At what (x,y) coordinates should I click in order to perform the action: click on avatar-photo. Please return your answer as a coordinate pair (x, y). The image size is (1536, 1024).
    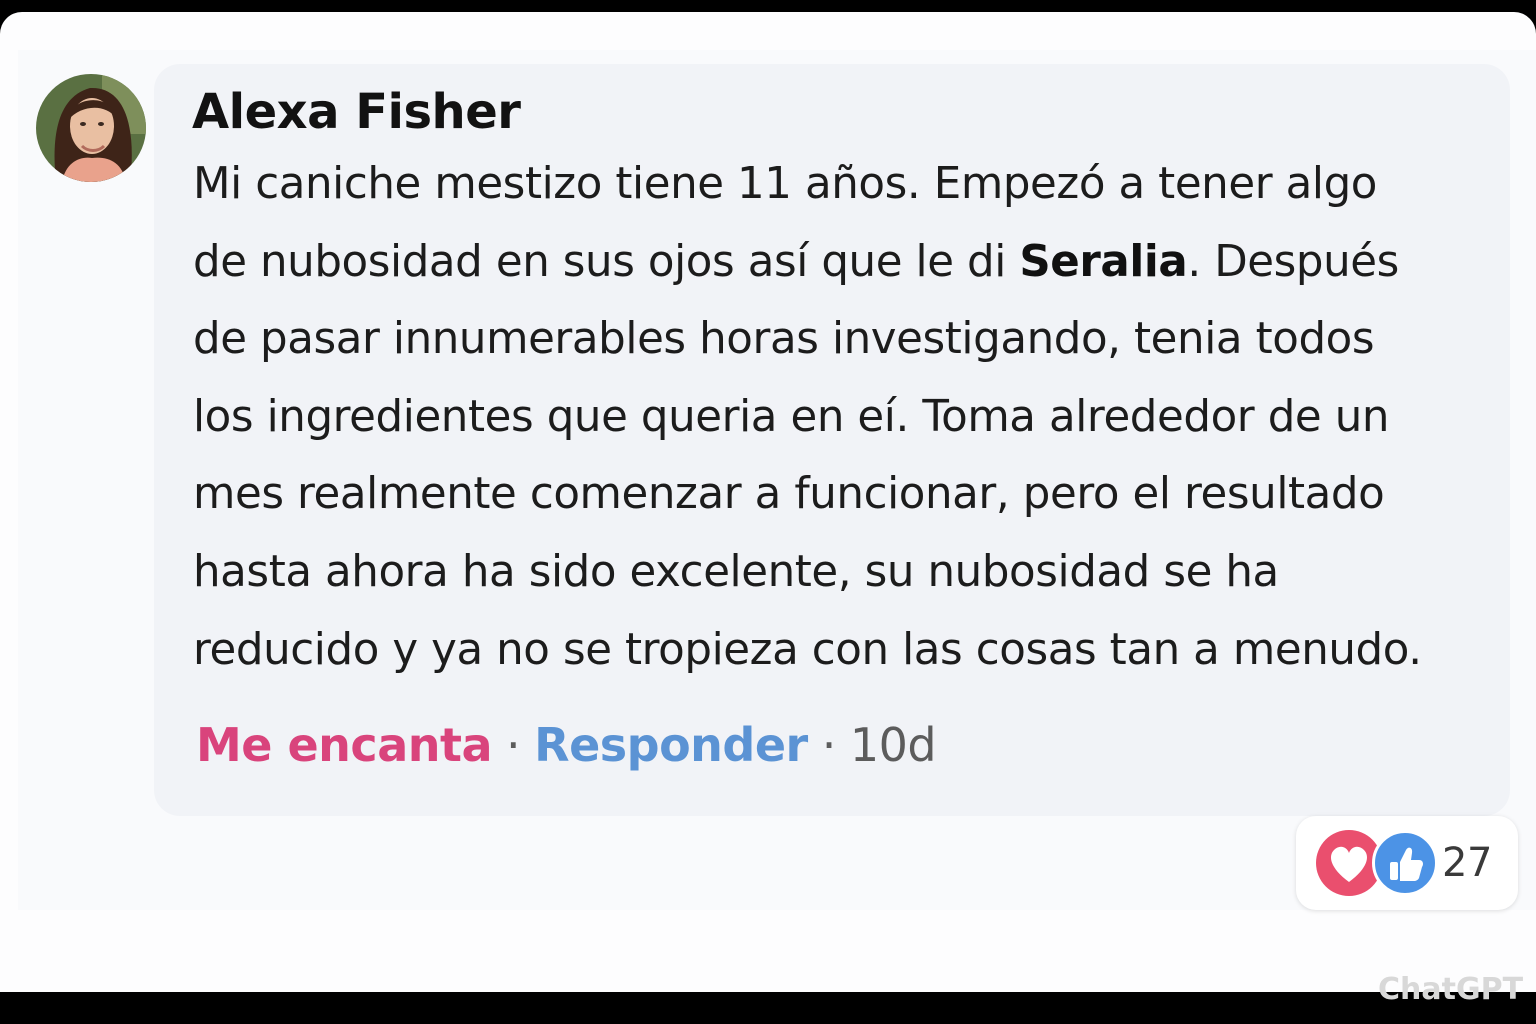
    Looking at the image, I should click on (91, 128).